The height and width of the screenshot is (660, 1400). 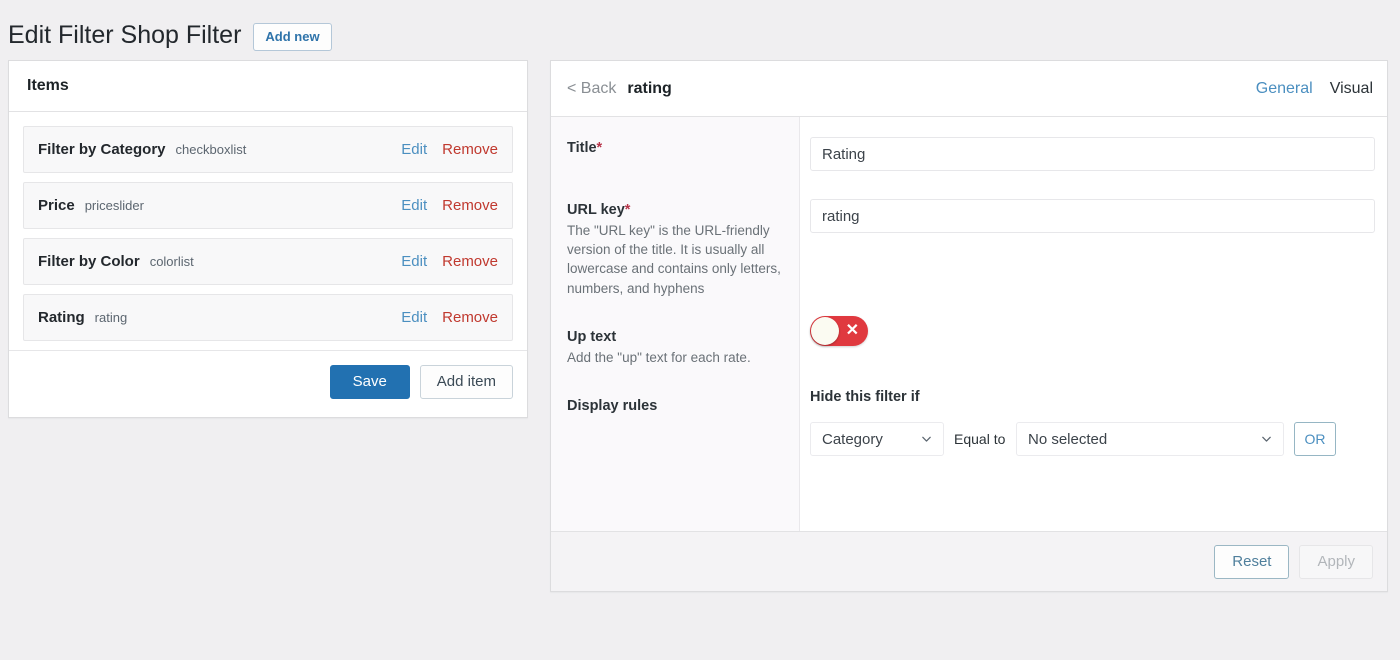 What do you see at coordinates (171, 261) in the screenshot?
I see `item-type: colorlist` at bounding box center [171, 261].